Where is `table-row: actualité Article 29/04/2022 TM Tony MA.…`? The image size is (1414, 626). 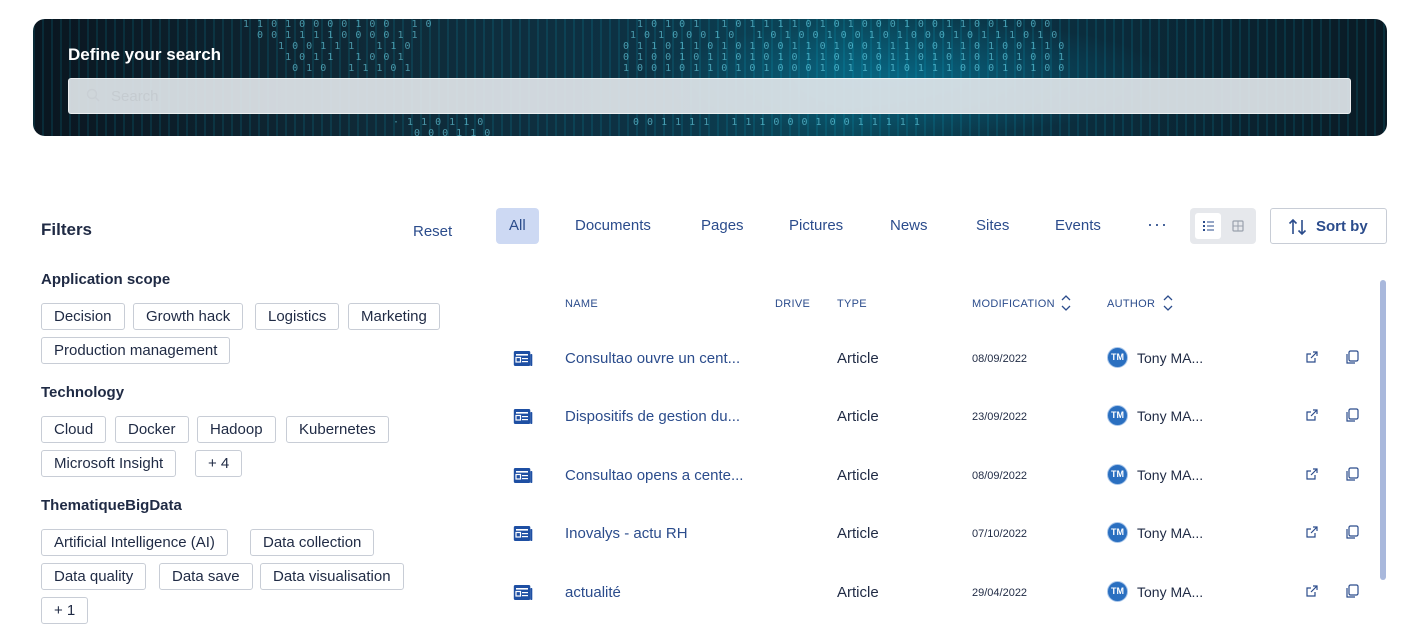 table-row: actualité Article 29/04/2022 TM Tony MA.… is located at coordinates (935, 594).